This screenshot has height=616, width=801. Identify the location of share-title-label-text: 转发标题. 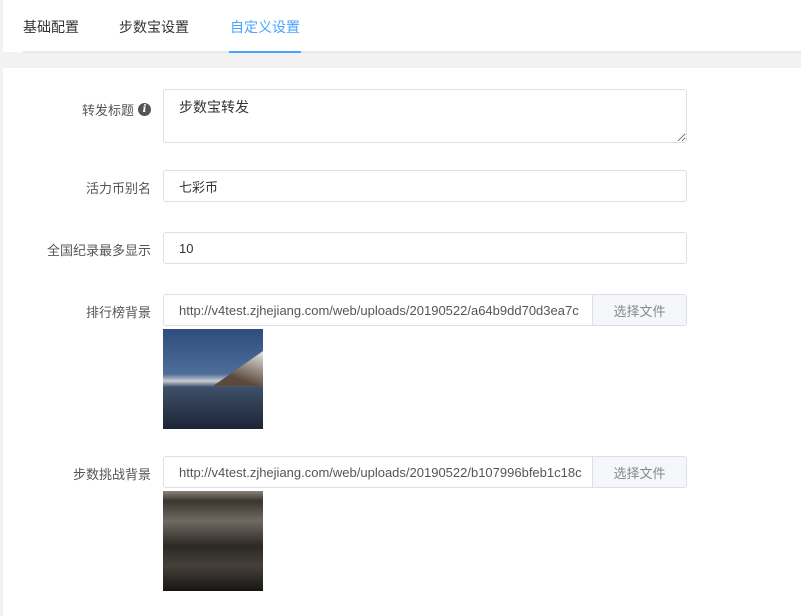
(107, 110).